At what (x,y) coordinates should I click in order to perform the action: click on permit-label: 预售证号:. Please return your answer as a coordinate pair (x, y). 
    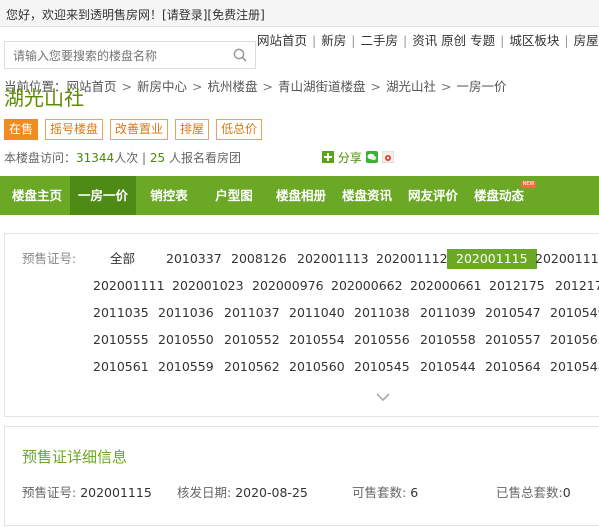
    Looking at the image, I should click on (49, 258).